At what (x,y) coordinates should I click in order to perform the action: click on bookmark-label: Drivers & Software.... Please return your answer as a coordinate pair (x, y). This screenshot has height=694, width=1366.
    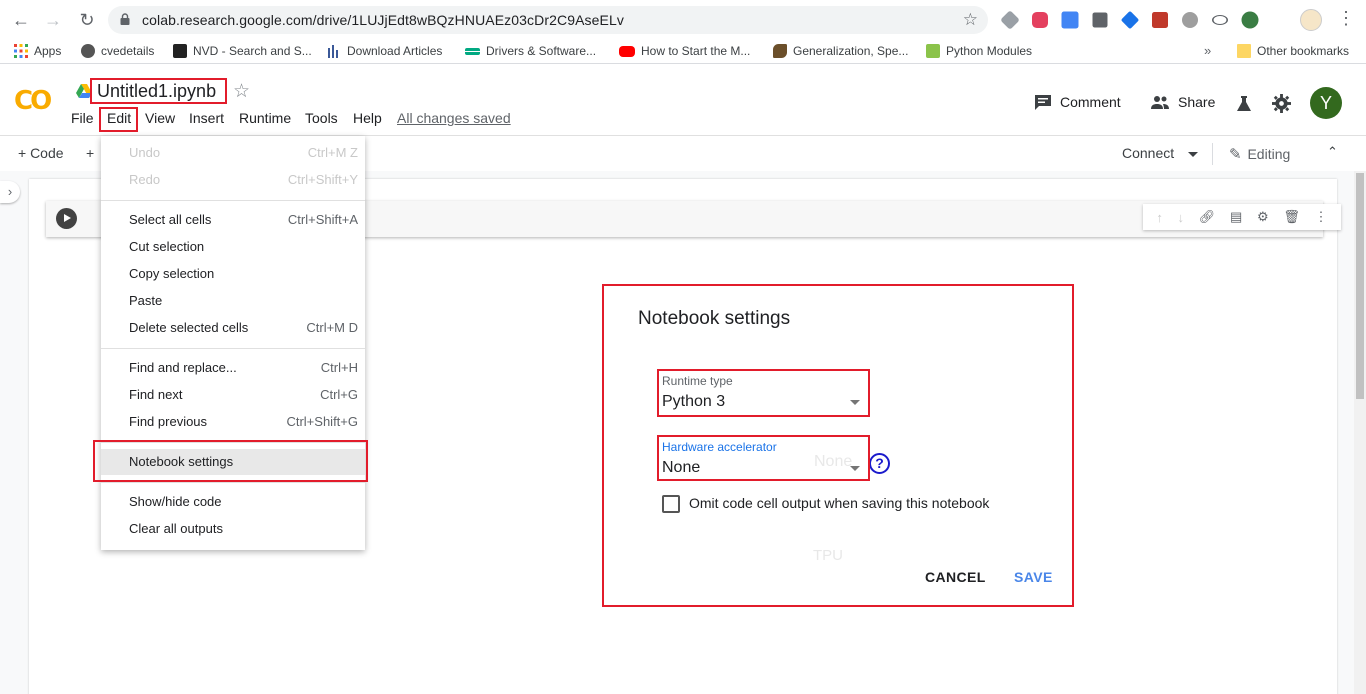
    Looking at the image, I should click on (541, 51).